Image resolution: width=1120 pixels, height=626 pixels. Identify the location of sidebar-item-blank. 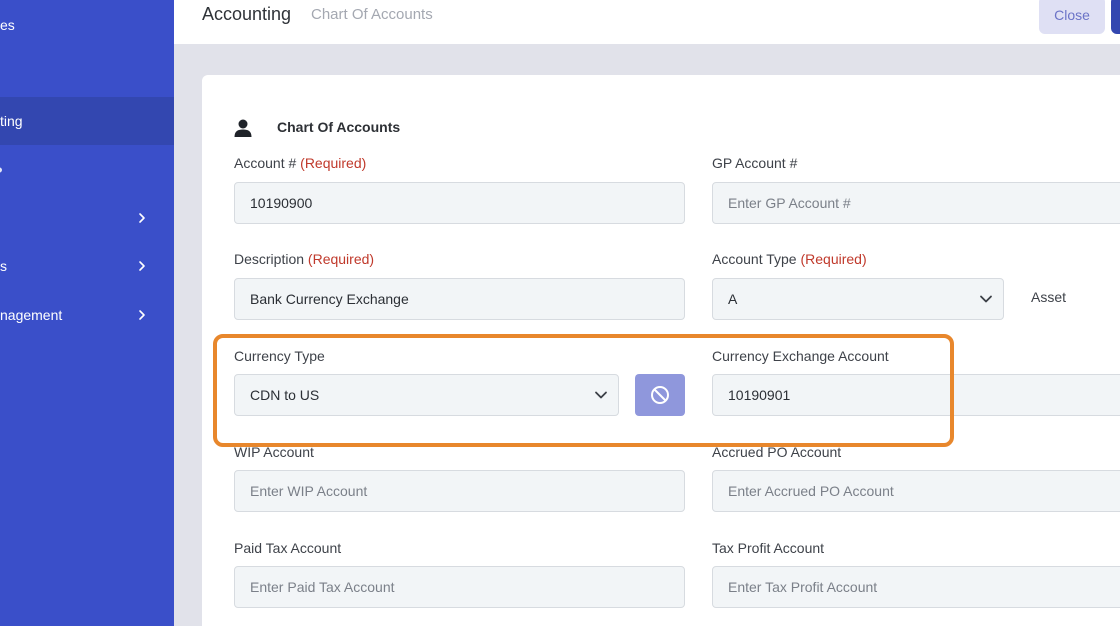
(87, 73).